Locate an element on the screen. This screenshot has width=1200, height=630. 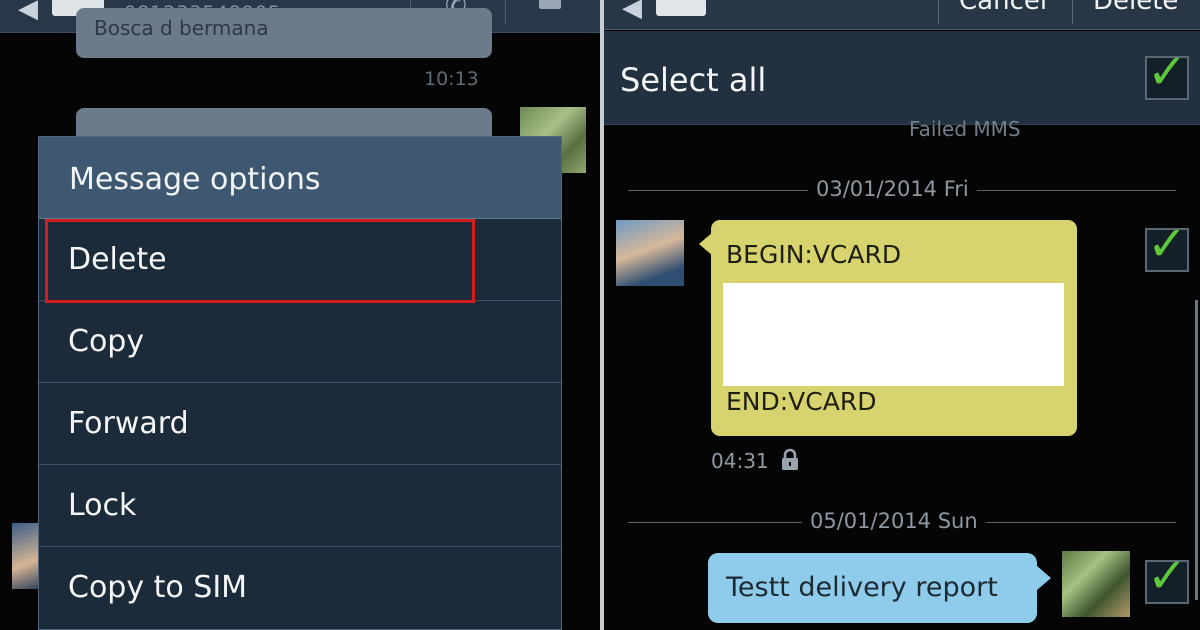
menu-item-label: Forward is located at coordinates (128, 423).